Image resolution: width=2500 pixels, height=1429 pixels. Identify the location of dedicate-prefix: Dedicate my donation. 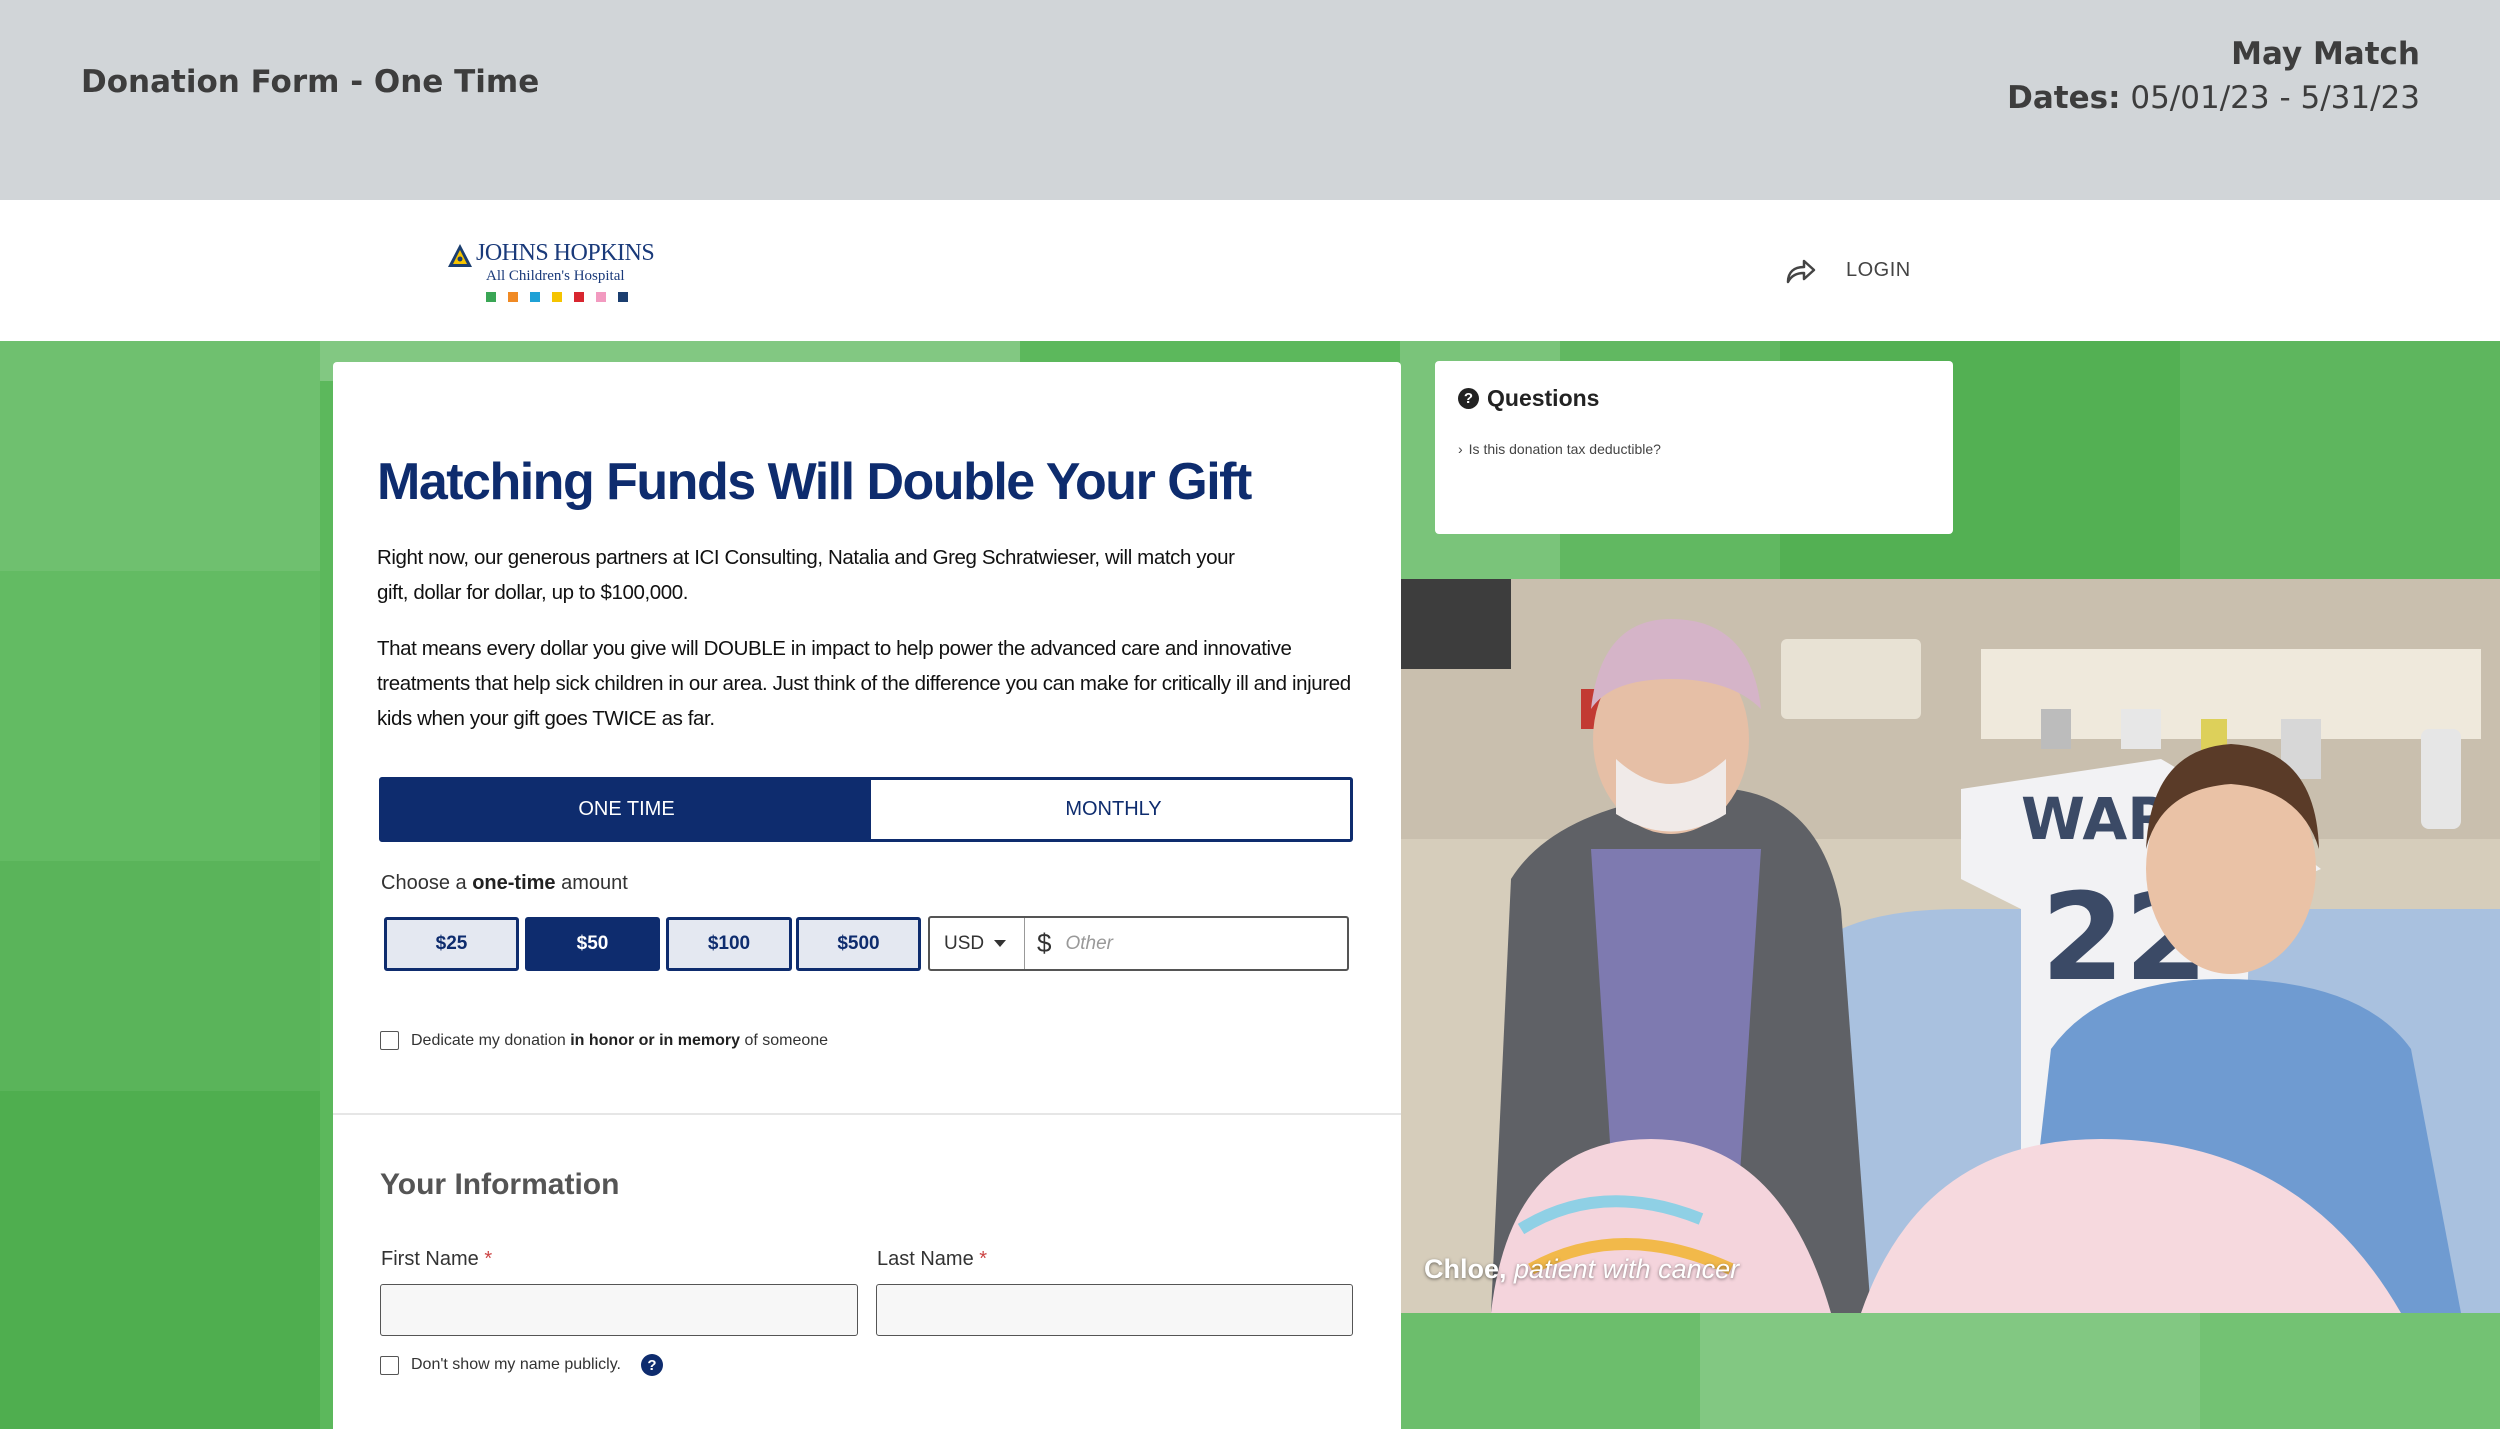
(488, 1040).